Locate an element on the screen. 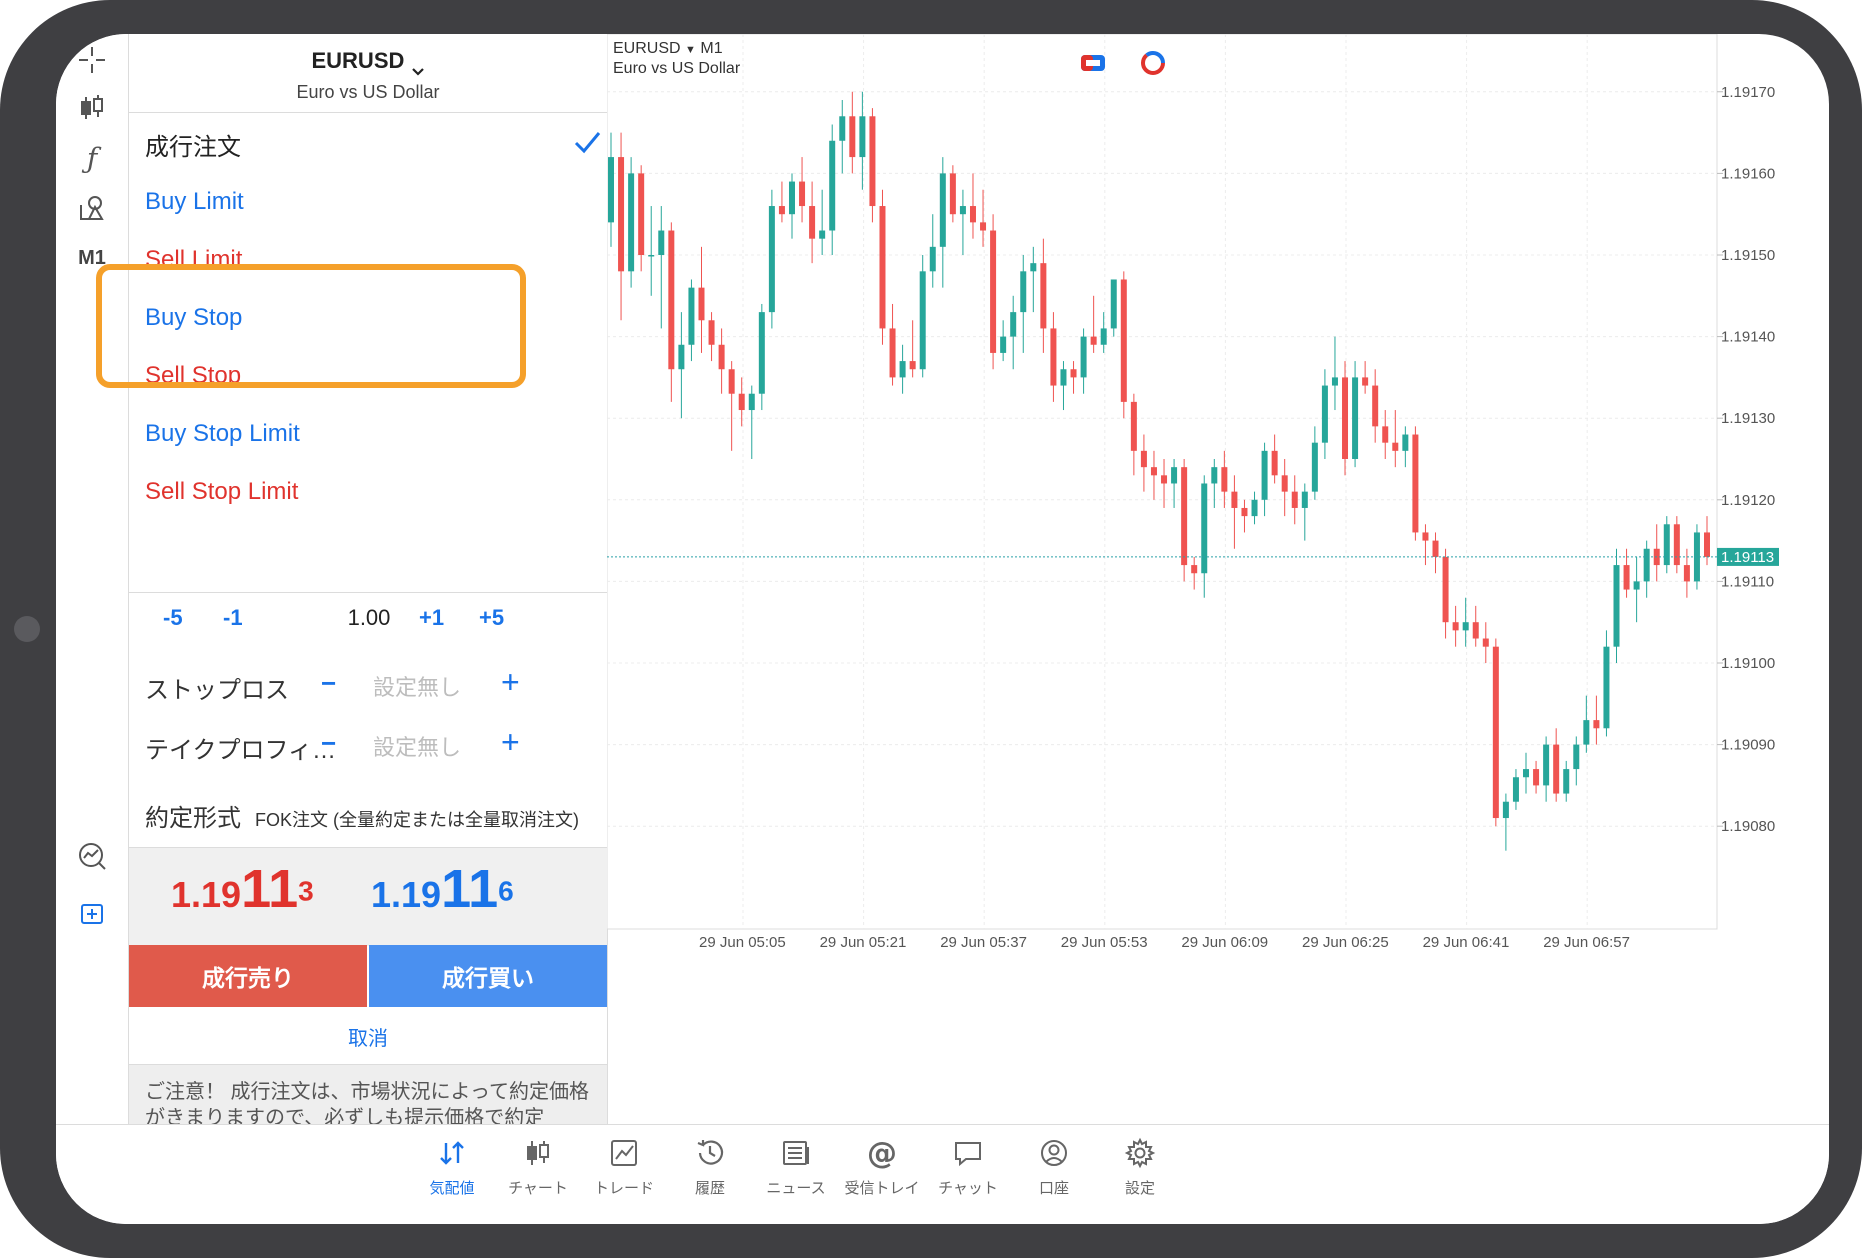  volume-value: 1.00 is located at coordinates (369, 618).